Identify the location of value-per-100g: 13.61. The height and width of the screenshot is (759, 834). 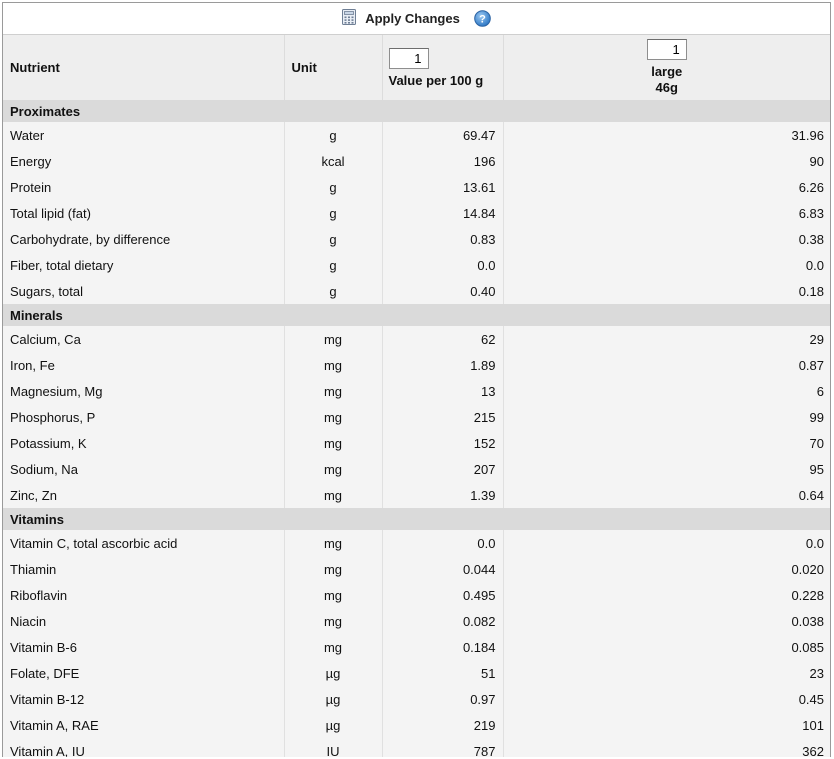
(443, 187).